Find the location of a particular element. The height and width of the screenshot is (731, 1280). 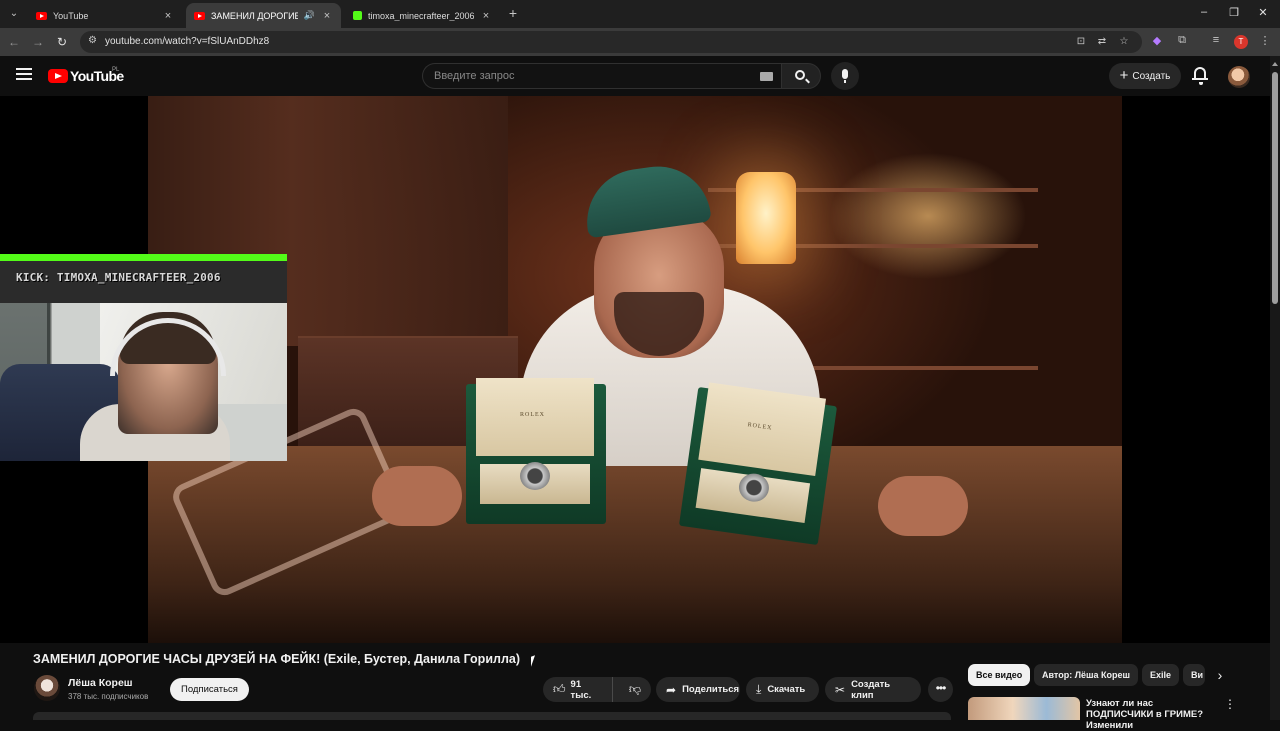

watch-box-left: ROLEX is located at coordinates (536, 451).